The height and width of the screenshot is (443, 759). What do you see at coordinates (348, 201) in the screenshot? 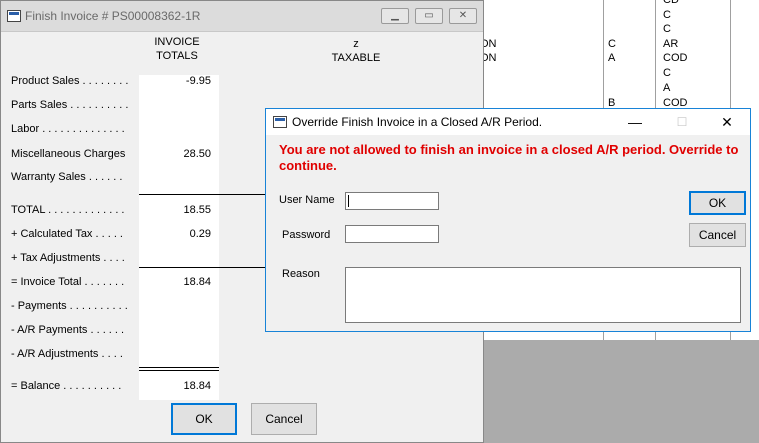
I see `text-caret` at bounding box center [348, 201].